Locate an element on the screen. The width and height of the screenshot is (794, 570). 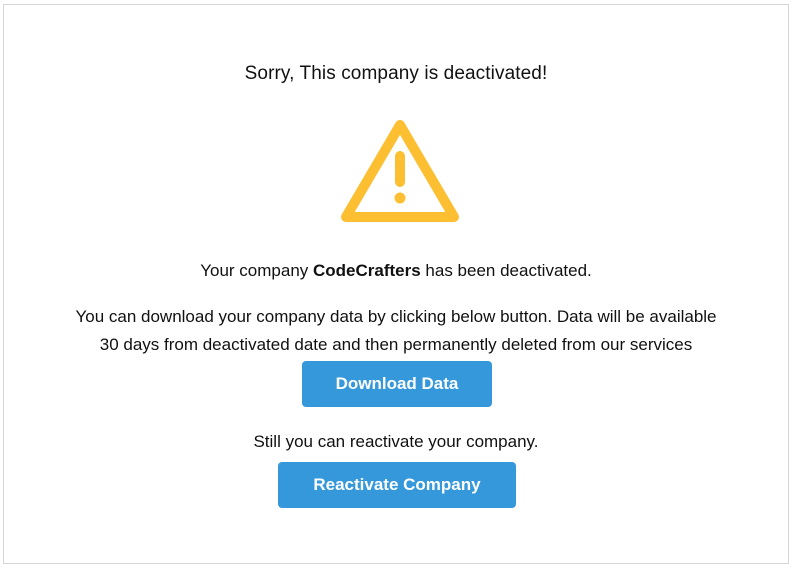
warning-triangle-icon is located at coordinates (400, 171).